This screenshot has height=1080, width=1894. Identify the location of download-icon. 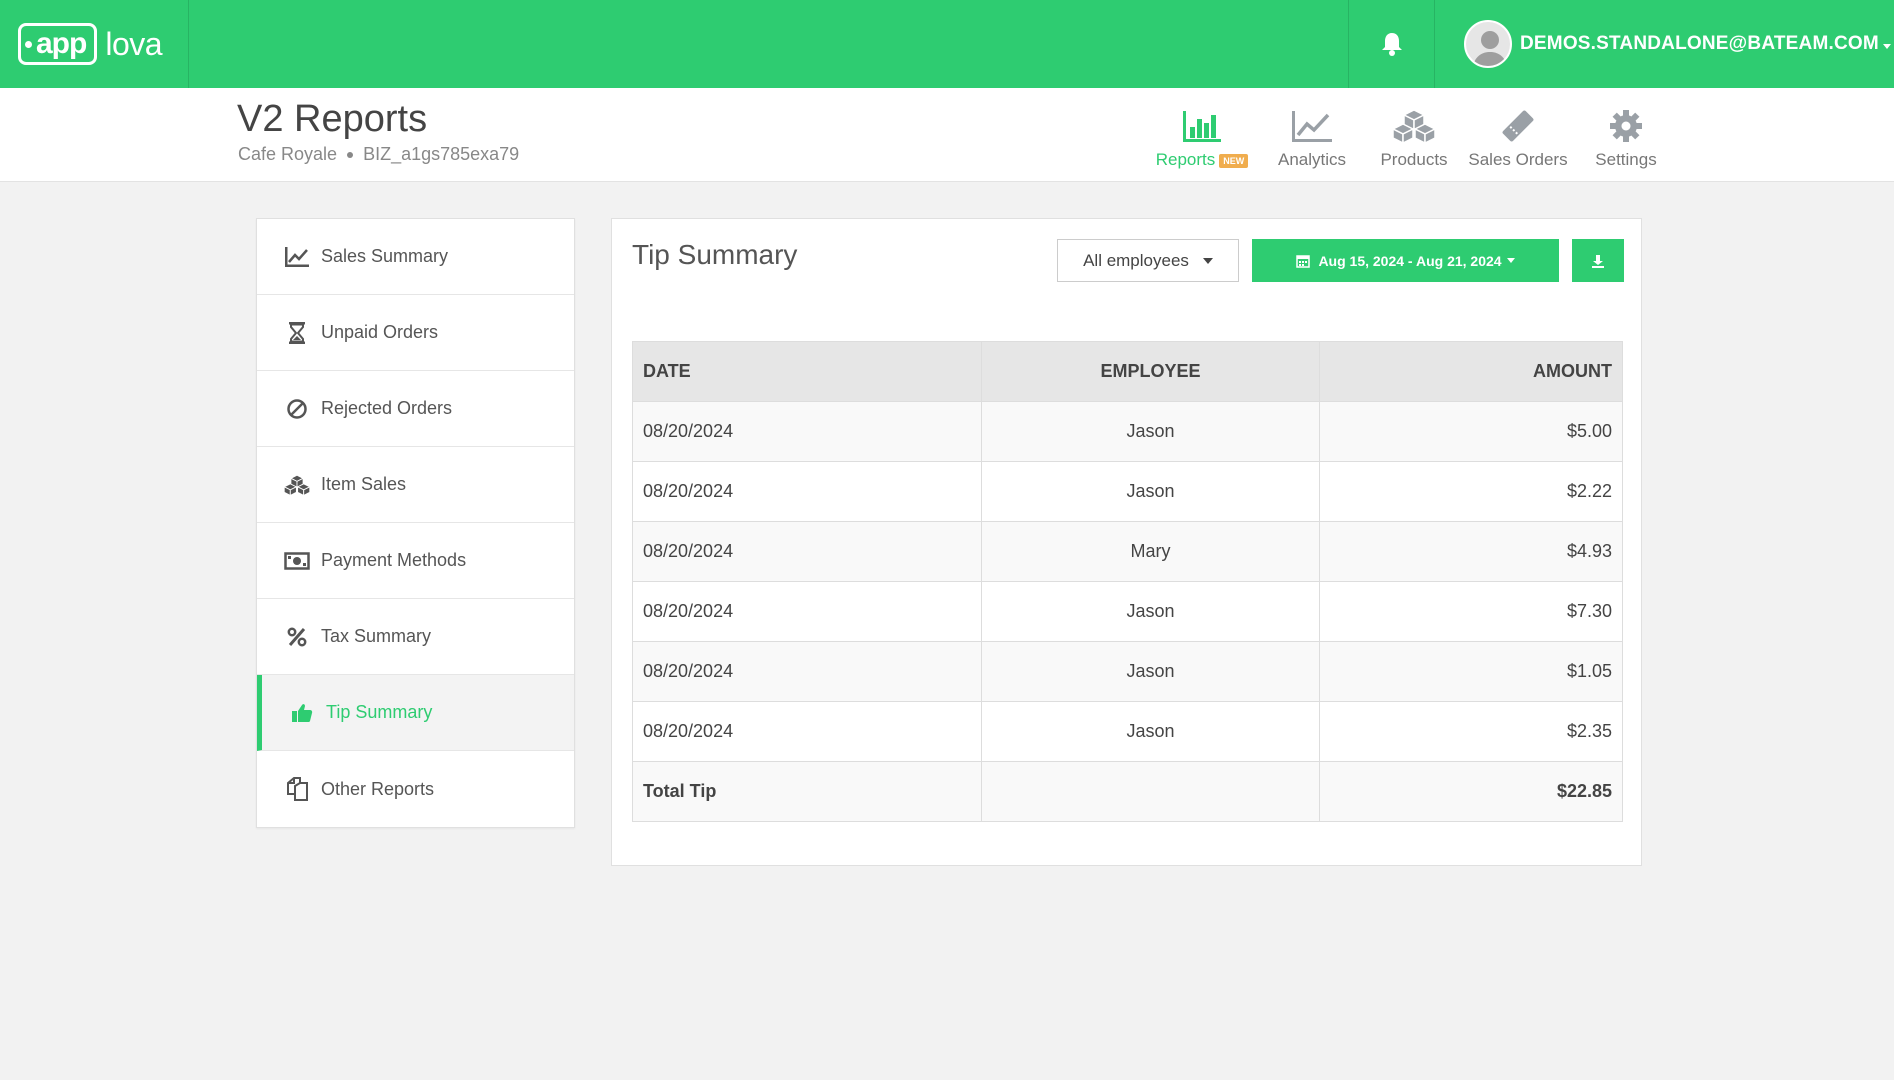
(1598, 261).